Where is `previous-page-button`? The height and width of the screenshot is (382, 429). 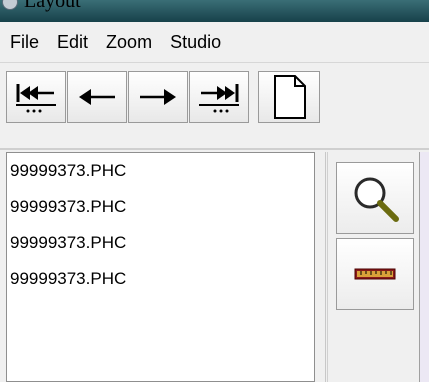
previous-page-button is located at coordinates (97, 97).